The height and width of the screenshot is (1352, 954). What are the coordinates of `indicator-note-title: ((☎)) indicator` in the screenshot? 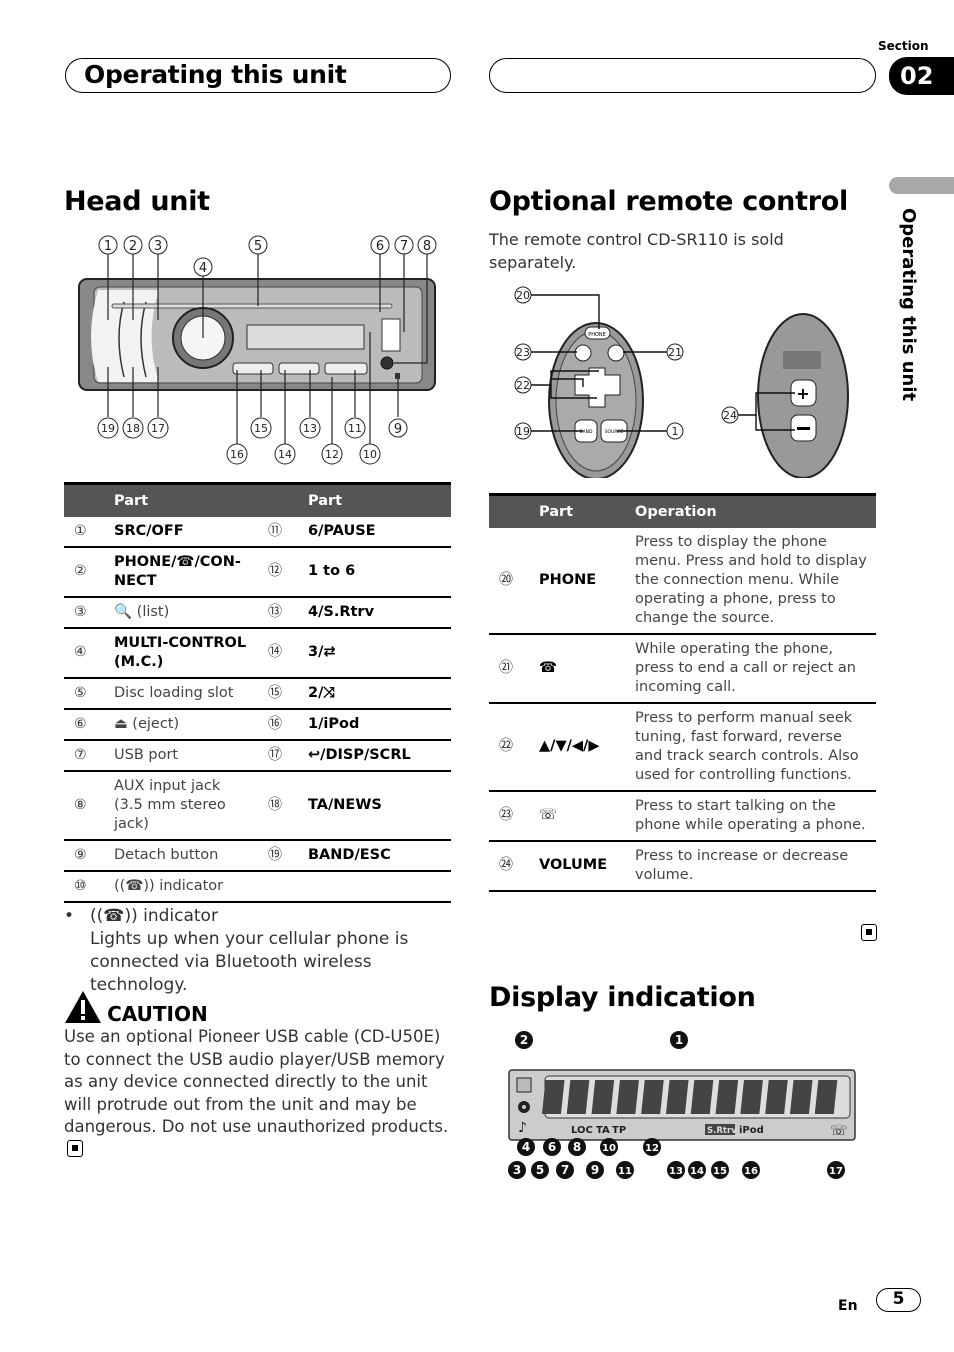 It's located at (154, 916).